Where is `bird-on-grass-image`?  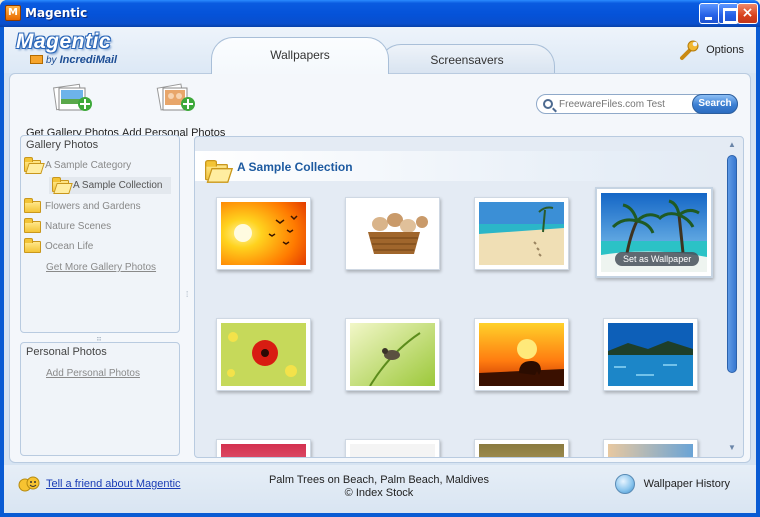 bird-on-grass-image is located at coordinates (392, 355).